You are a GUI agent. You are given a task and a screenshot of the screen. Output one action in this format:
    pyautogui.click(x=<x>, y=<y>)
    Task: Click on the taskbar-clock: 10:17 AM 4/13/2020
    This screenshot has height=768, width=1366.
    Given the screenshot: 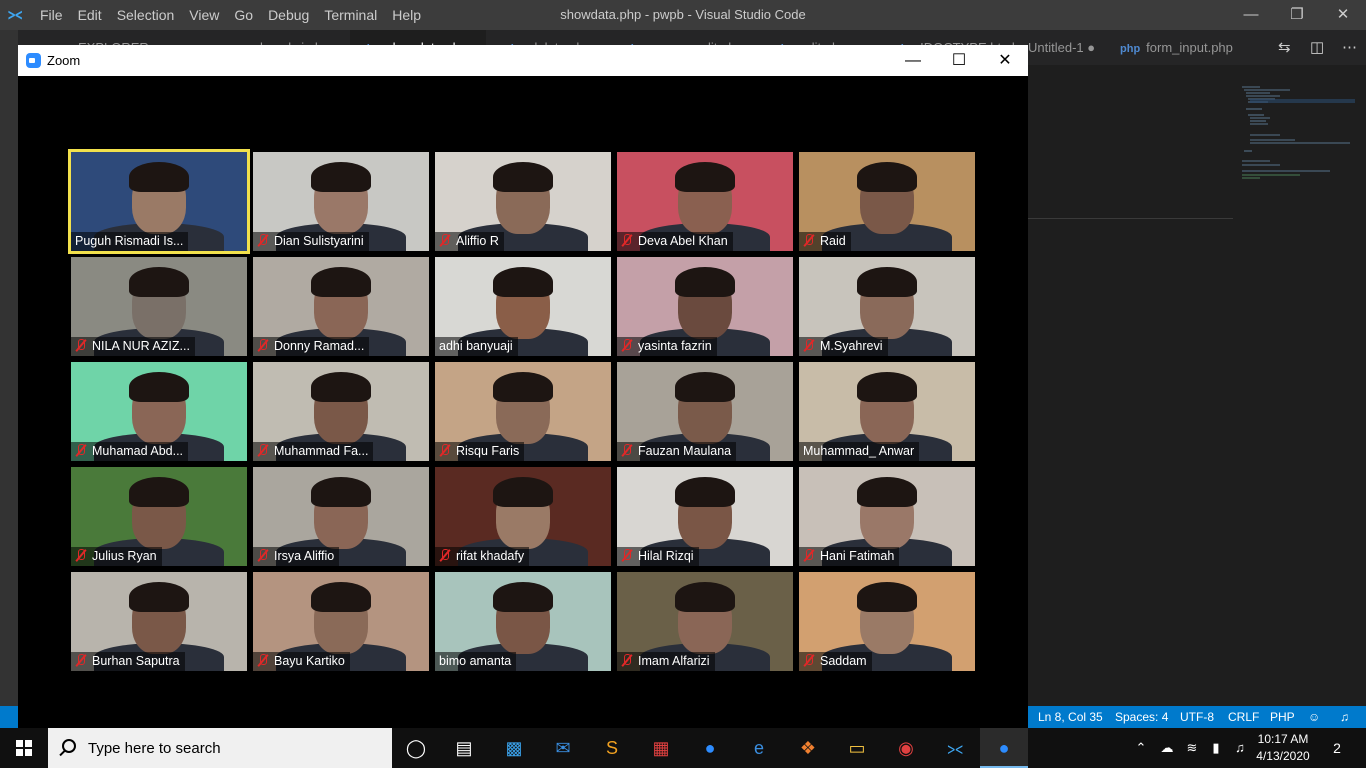 What is the action you would take?
    pyautogui.click(x=1283, y=748)
    